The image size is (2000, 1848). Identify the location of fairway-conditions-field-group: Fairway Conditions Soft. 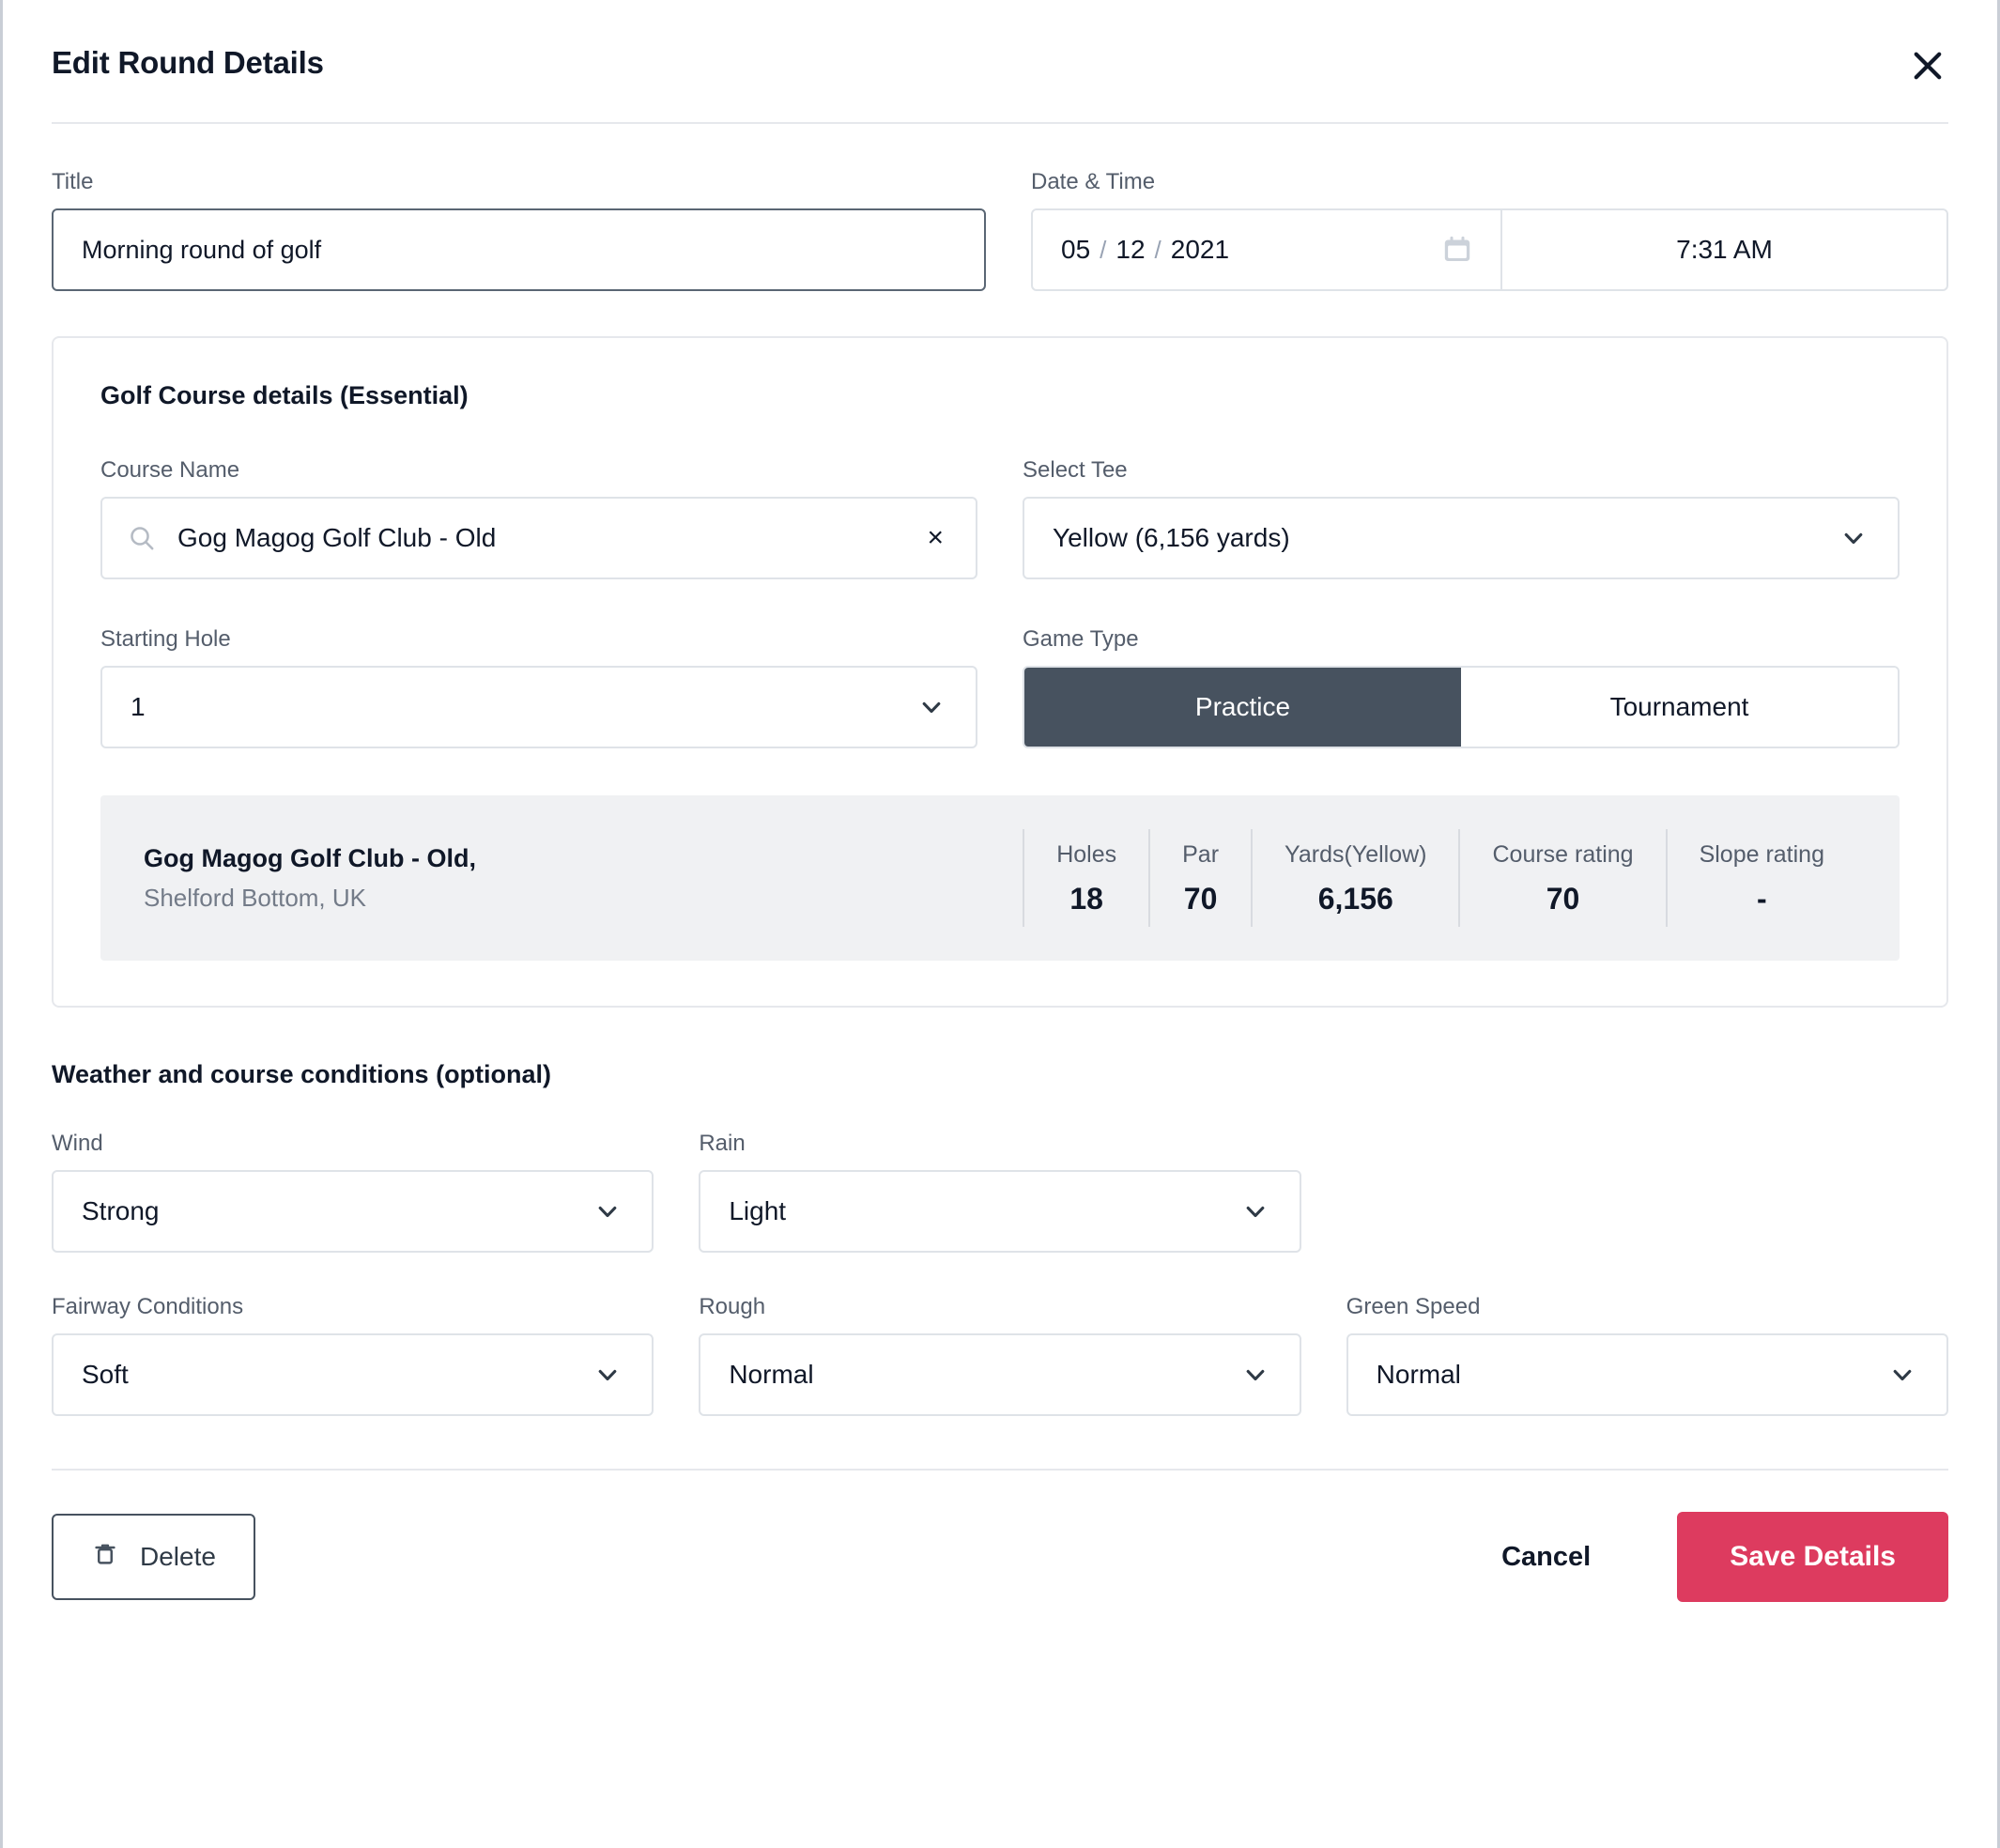
(353, 1356).